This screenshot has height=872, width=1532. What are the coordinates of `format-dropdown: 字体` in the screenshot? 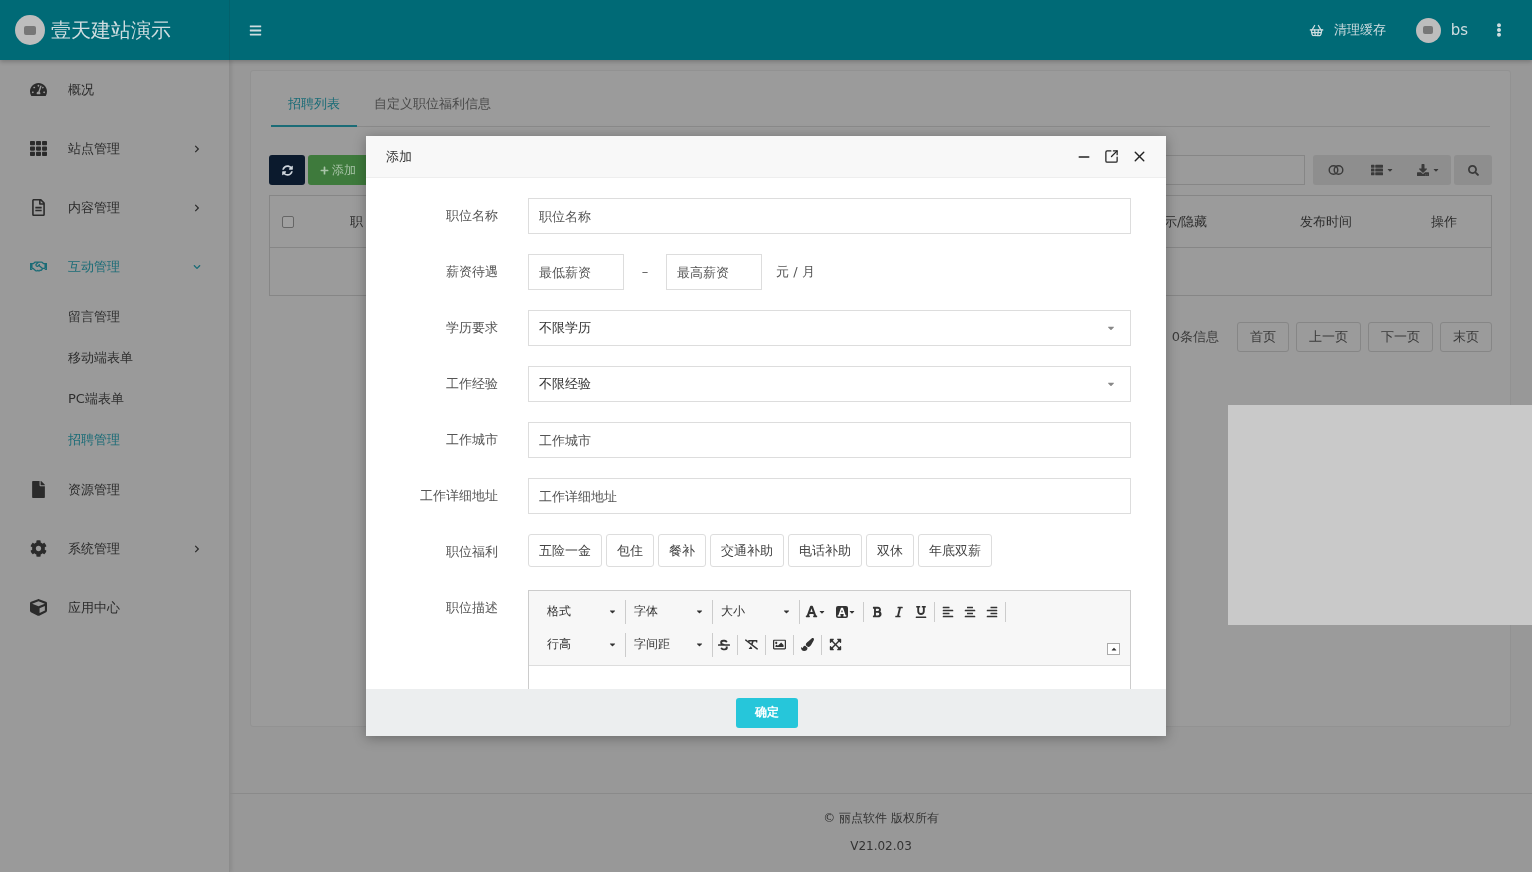 It's located at (669, 611).